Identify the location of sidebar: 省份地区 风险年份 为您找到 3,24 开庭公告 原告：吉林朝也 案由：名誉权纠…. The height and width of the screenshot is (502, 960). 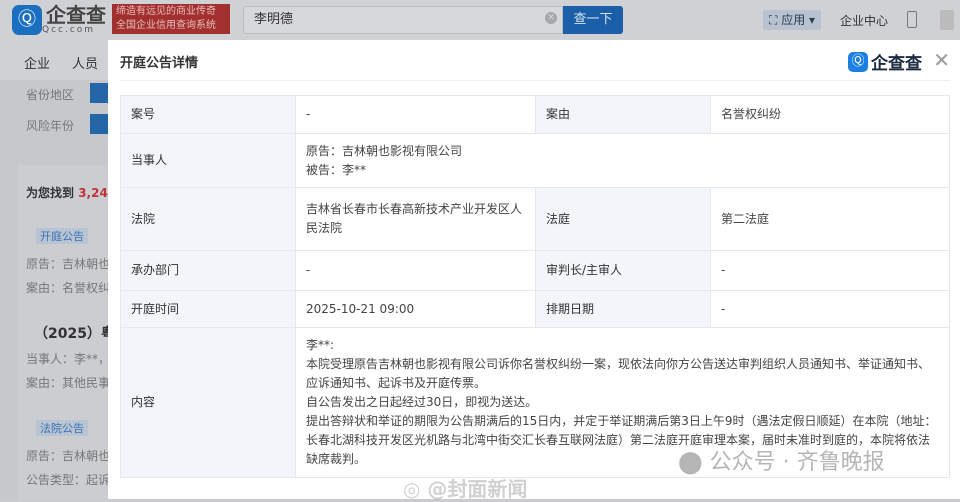
(57, 289).